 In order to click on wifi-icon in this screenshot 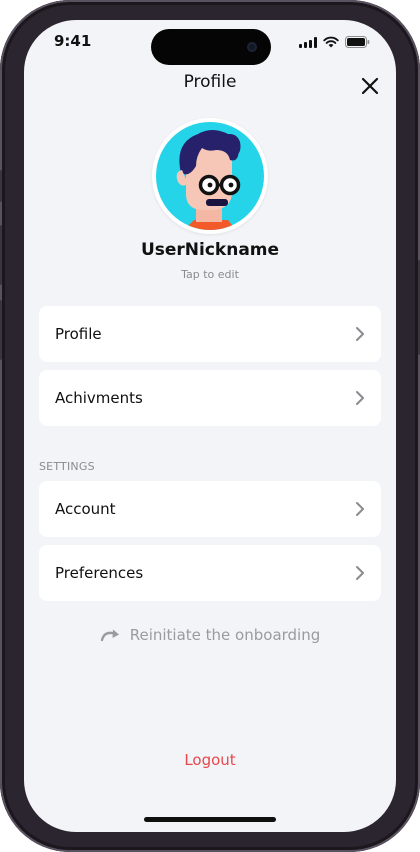, I will do `click(331, 42)`.